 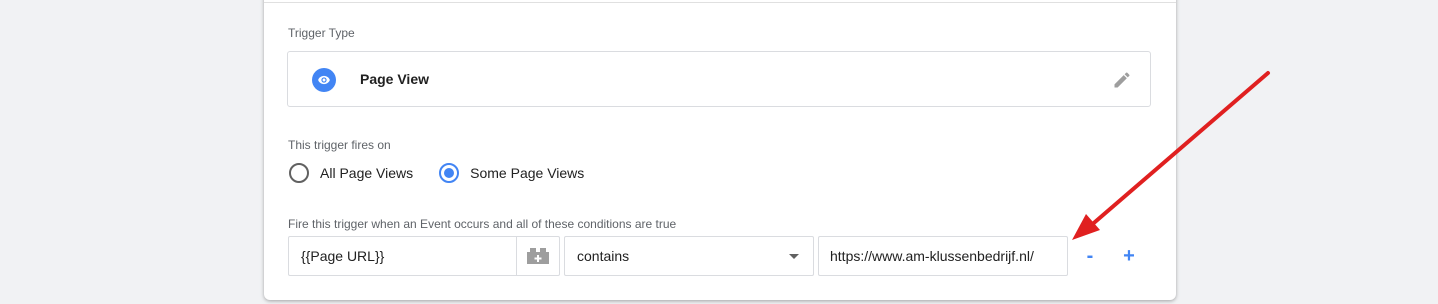 I want to click on trigger-type-selector: Page View, so click(x=719, y=79).